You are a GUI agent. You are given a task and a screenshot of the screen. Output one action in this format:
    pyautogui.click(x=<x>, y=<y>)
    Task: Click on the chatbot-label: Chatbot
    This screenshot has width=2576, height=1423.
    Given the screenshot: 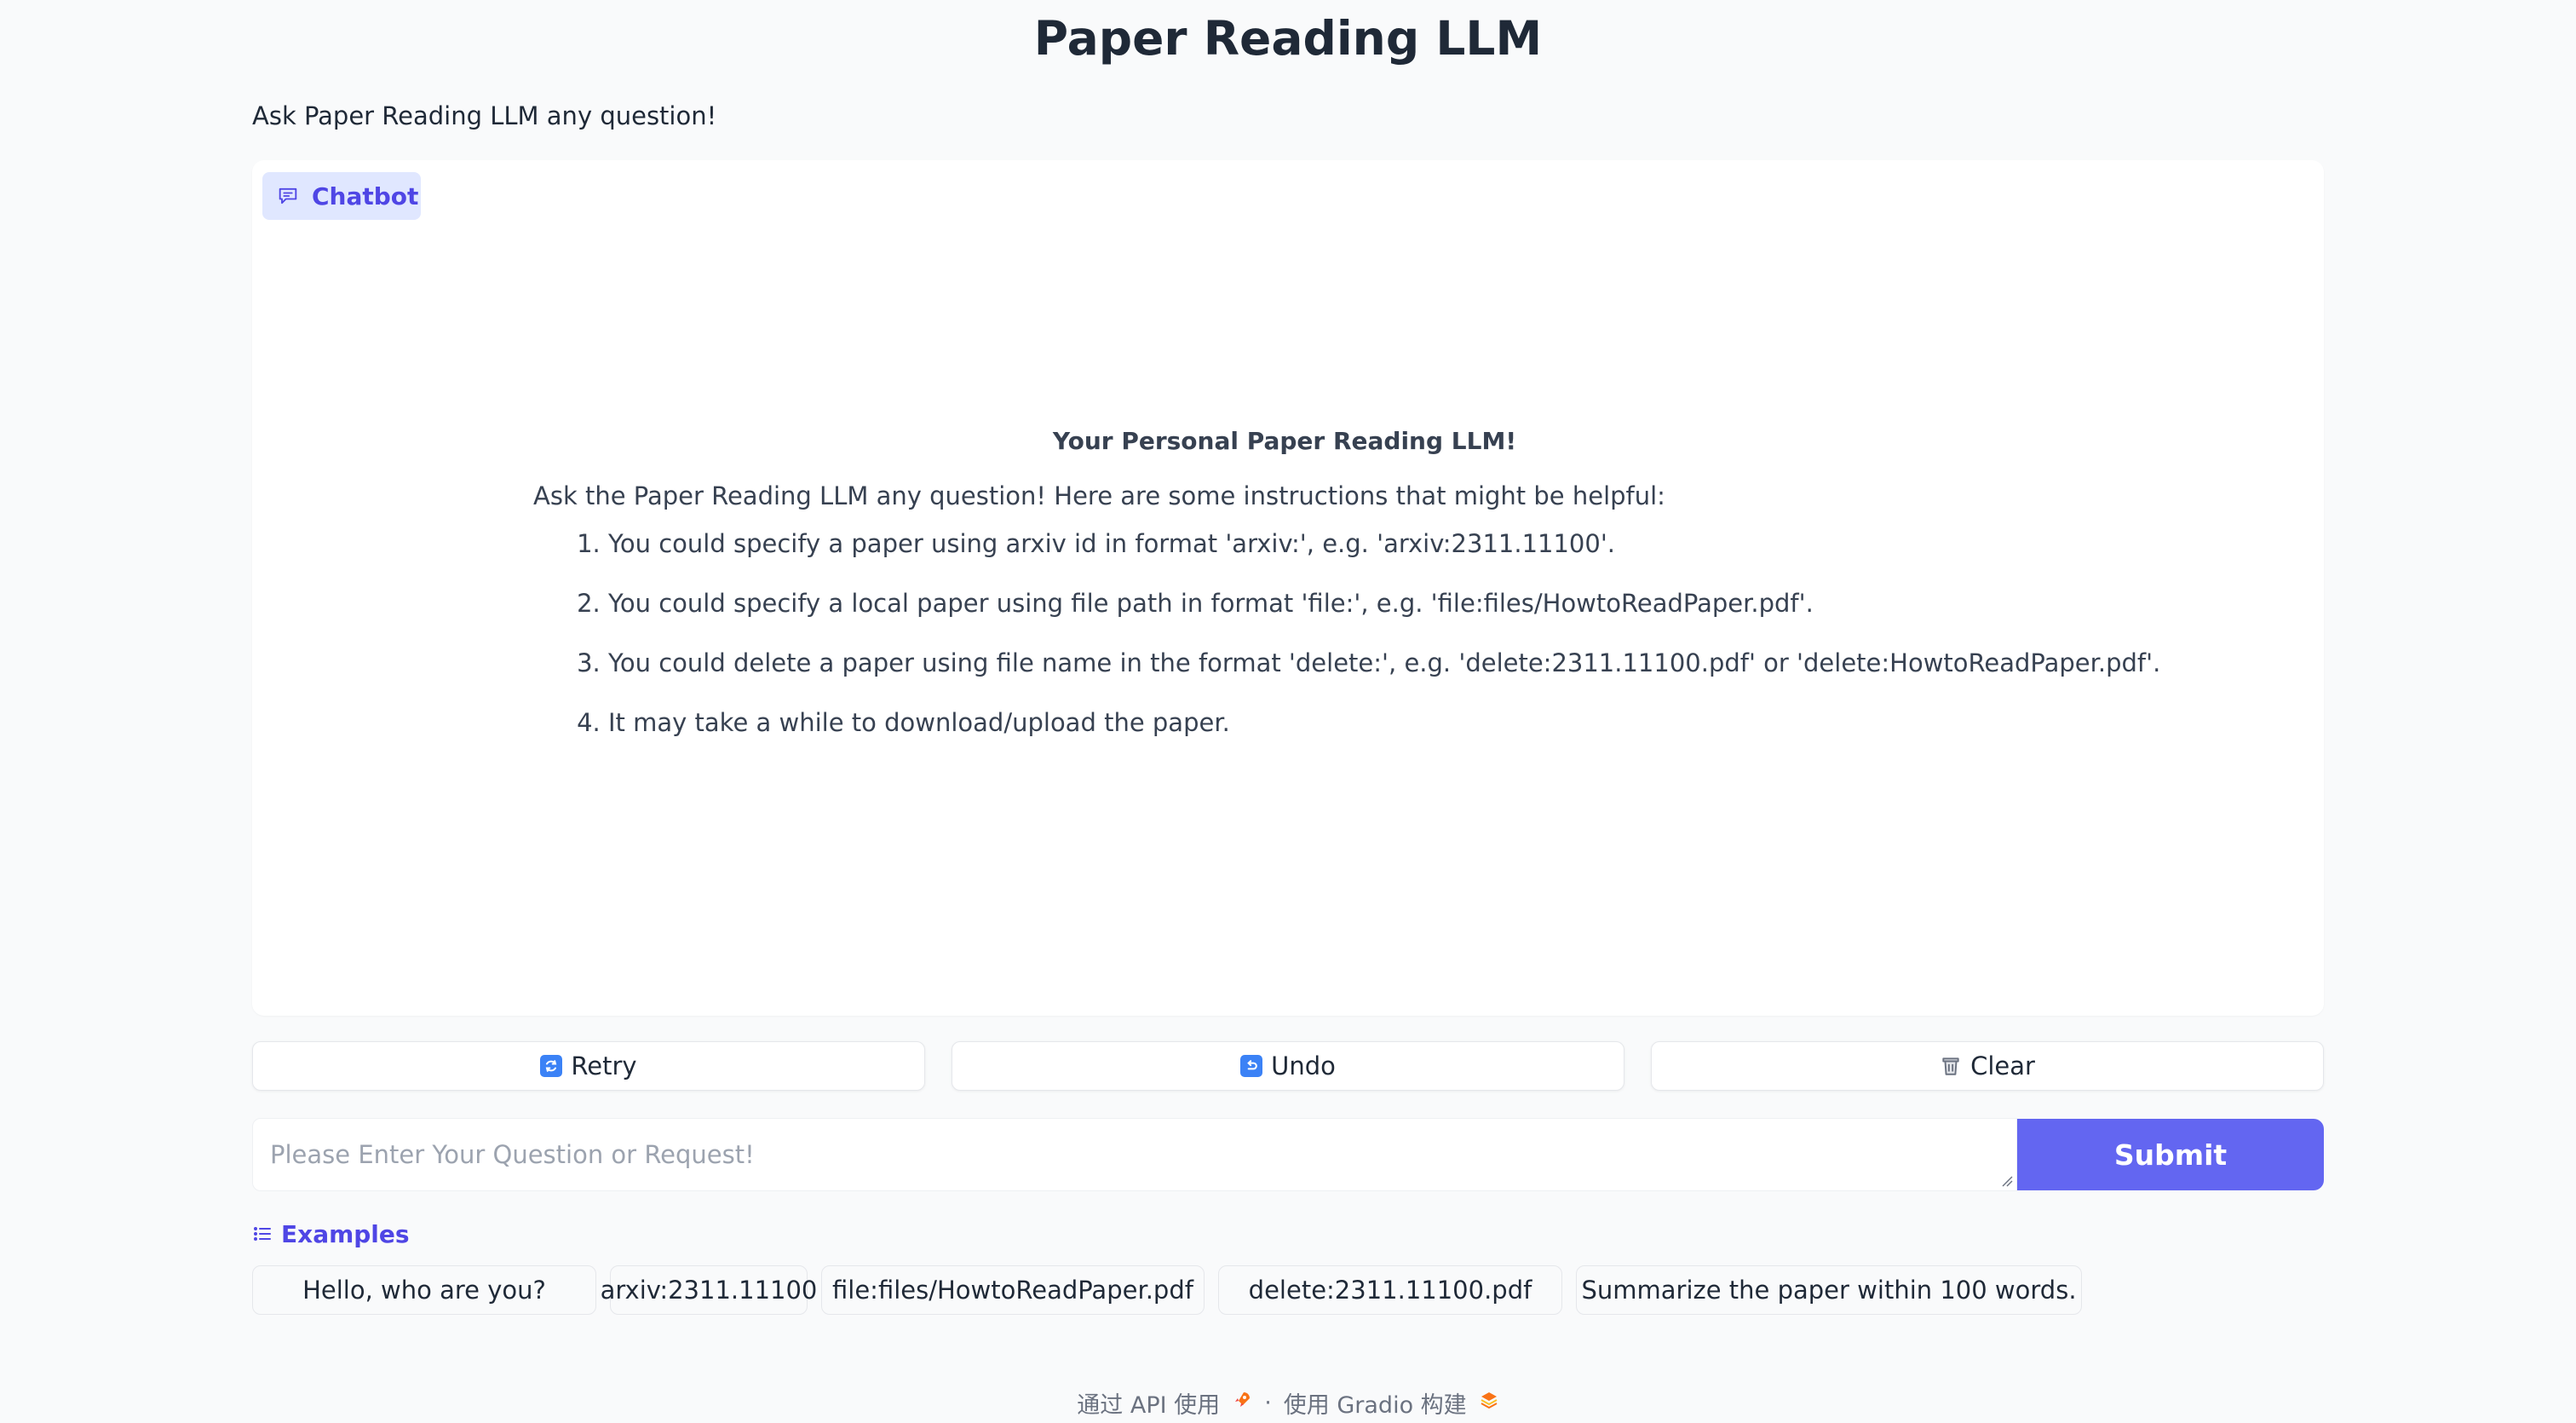 What is the action you would take?
    pyautogui.click(x=342, y=196)
    